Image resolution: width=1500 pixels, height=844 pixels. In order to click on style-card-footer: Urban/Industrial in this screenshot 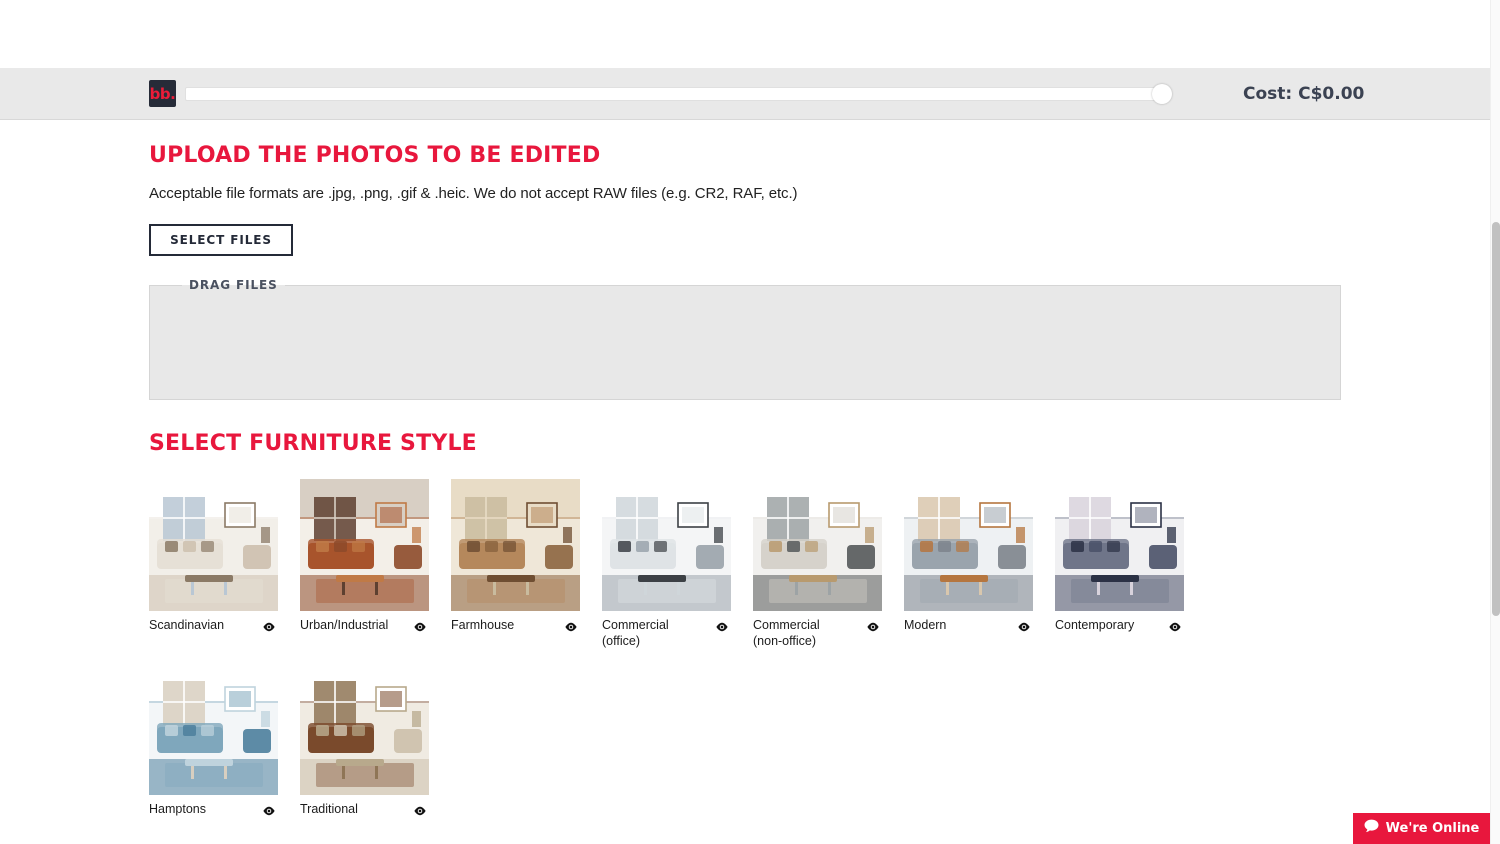, I will do `click(364, 628)`.